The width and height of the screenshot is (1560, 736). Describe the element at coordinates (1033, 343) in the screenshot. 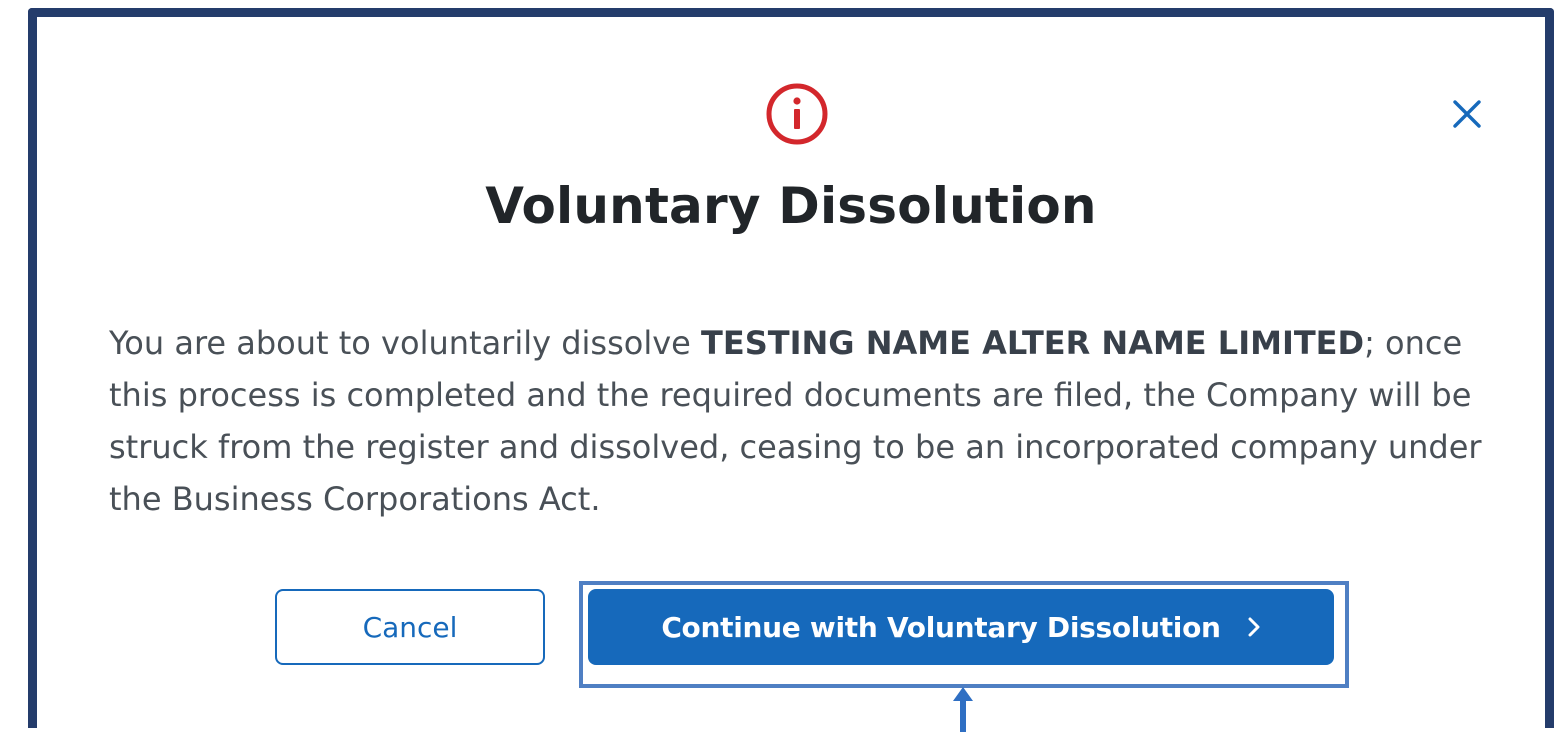

I see `company-name: TESTING NAME ALTER NAME LIMITED` at that location.